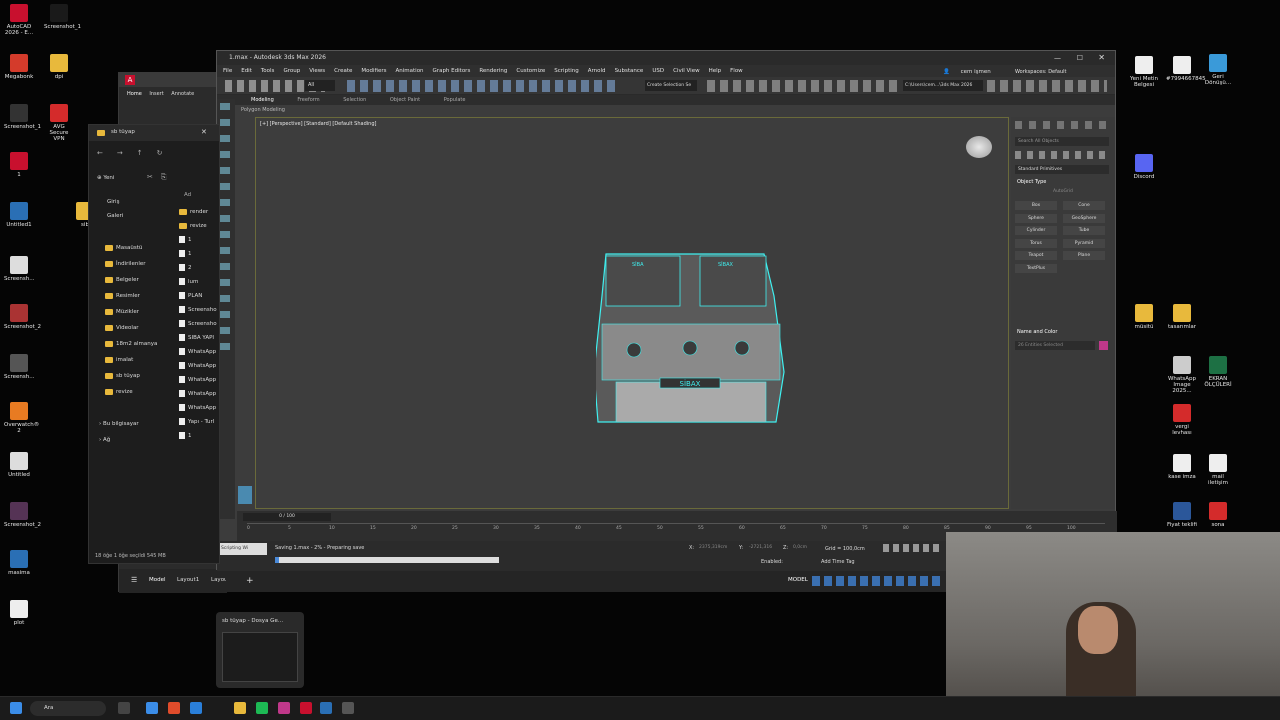 The width and height of the screenshot is (1280, 720). I want to click on desktop-icon: plot, so click(19, 613).